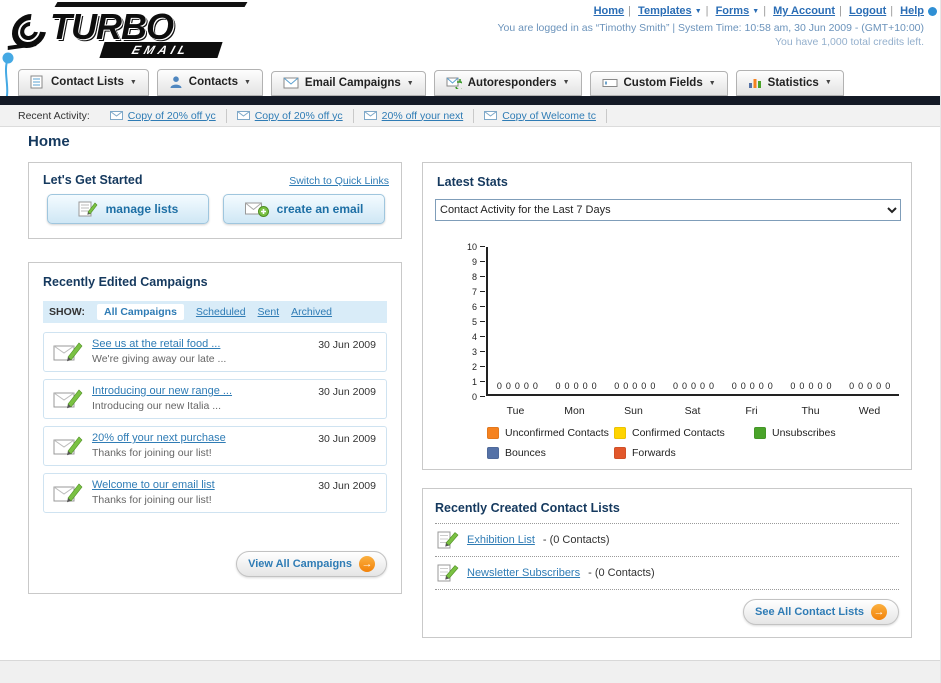 The image size is (941, 683). What do you see at coordinates (692, 411) in the screenshot?
I see `x-axis-label: Sat` at bounding box center [692, 411].